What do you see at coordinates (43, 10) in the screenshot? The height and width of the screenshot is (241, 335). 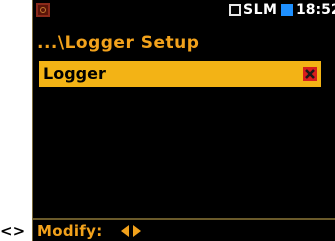 I see `device-app-icon` at bounding box center [43, 10].